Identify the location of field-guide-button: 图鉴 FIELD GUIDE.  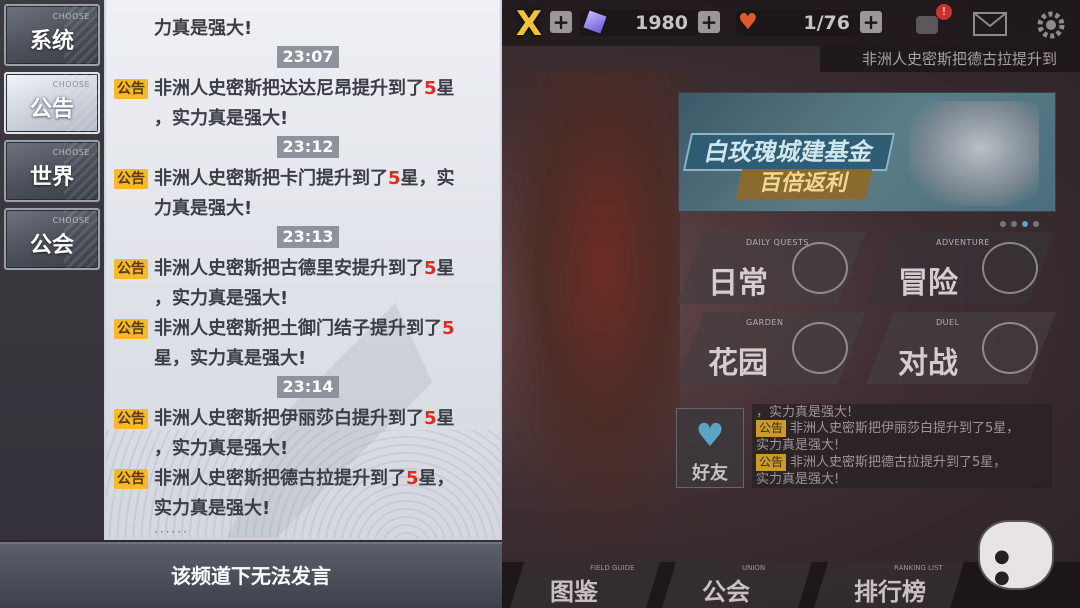
(585, 585).